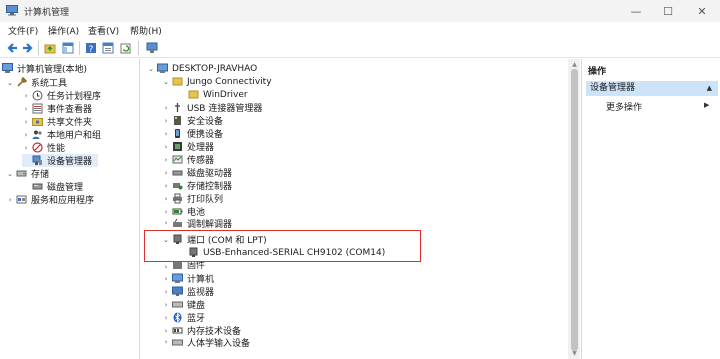  What do you see at coordinates (23, 30) in the screenshot?
I see `menu-file: 文件(F)` at bounding box center [23, 30].